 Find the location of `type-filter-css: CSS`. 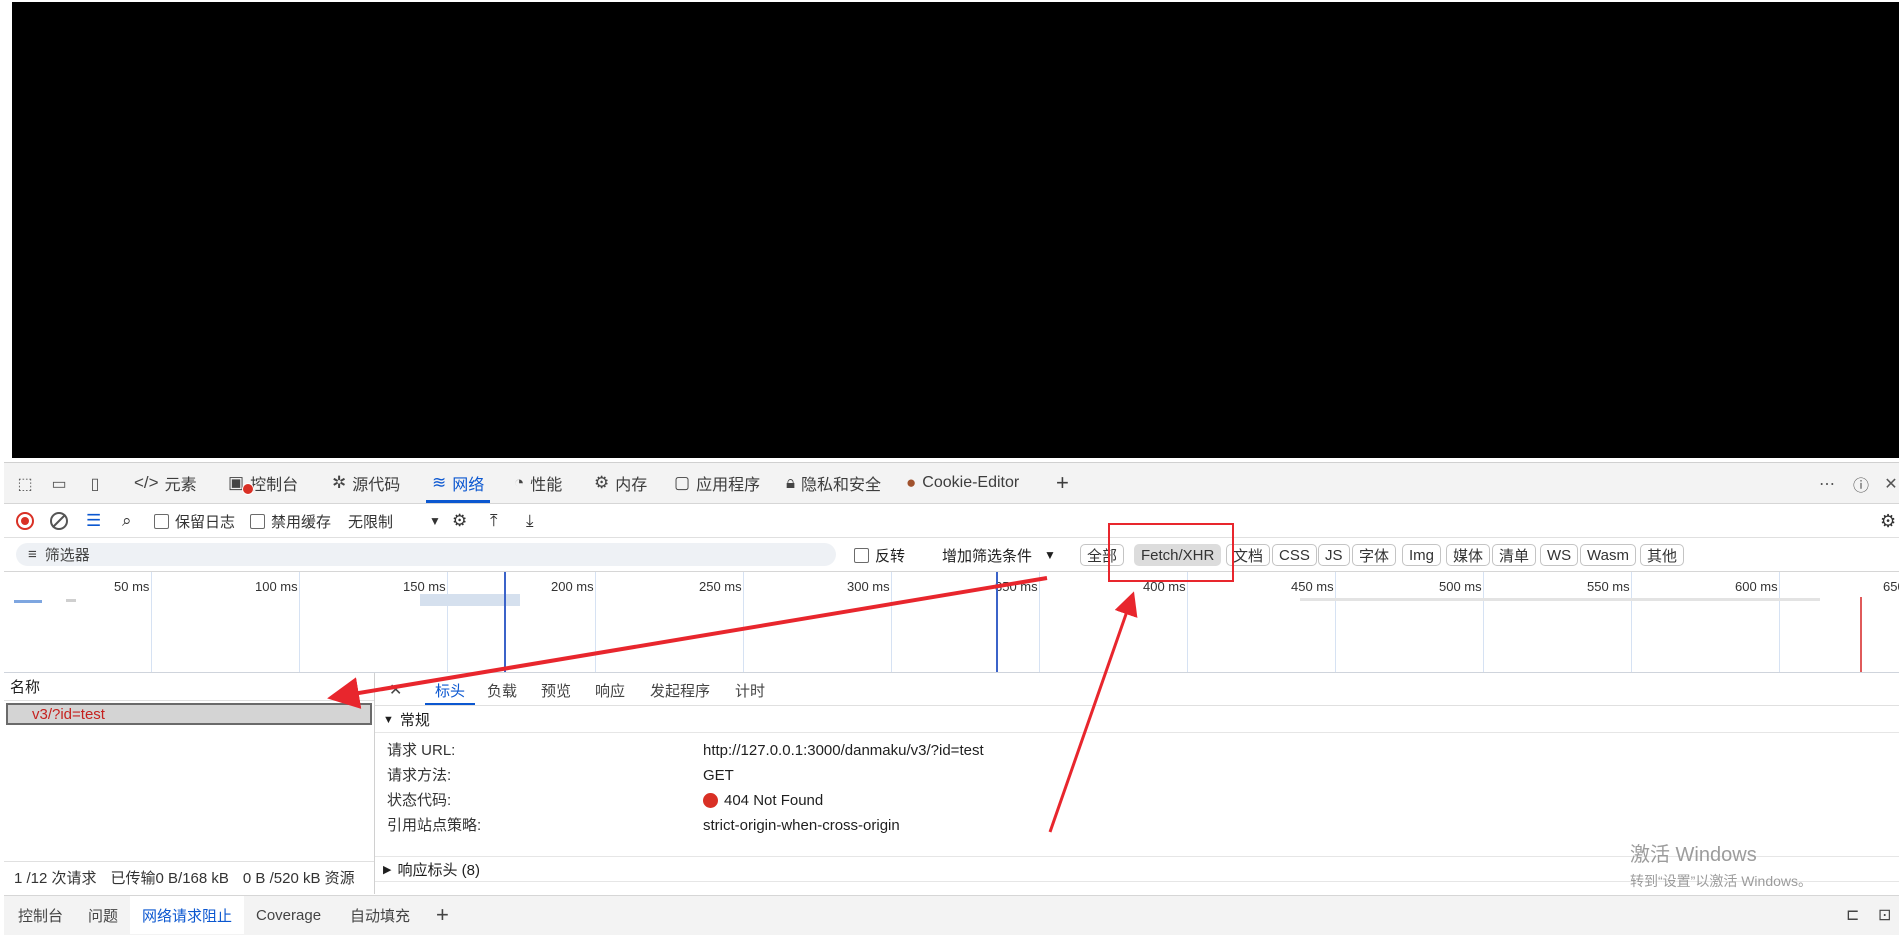

type-filter-css: CSS is located at coordinates (1294, 555).